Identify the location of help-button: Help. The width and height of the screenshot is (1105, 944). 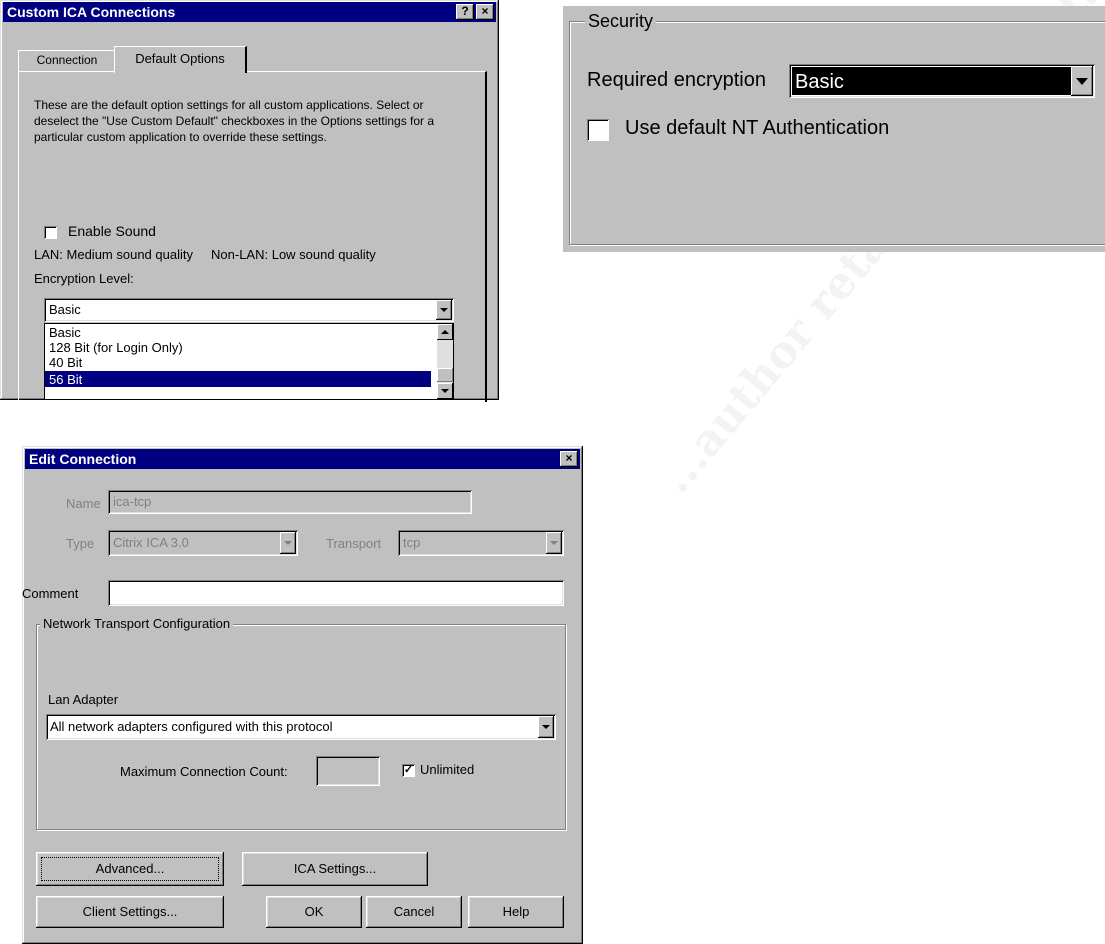
(516, 912).